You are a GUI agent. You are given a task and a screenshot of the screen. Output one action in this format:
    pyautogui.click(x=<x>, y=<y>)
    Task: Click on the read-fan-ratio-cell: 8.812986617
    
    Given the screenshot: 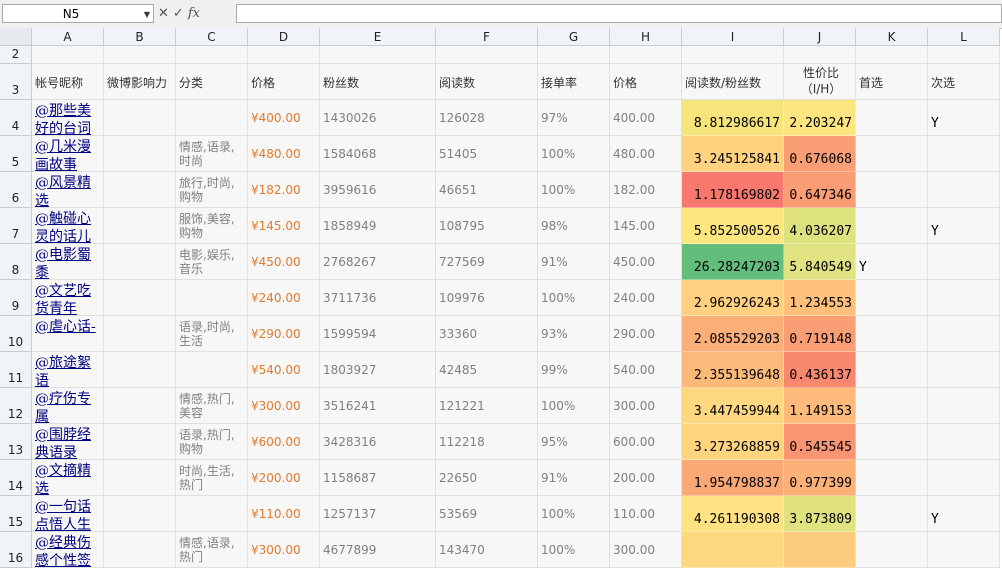 What is the action you would take?
    pyautogui.click(x=733, y=118)
    